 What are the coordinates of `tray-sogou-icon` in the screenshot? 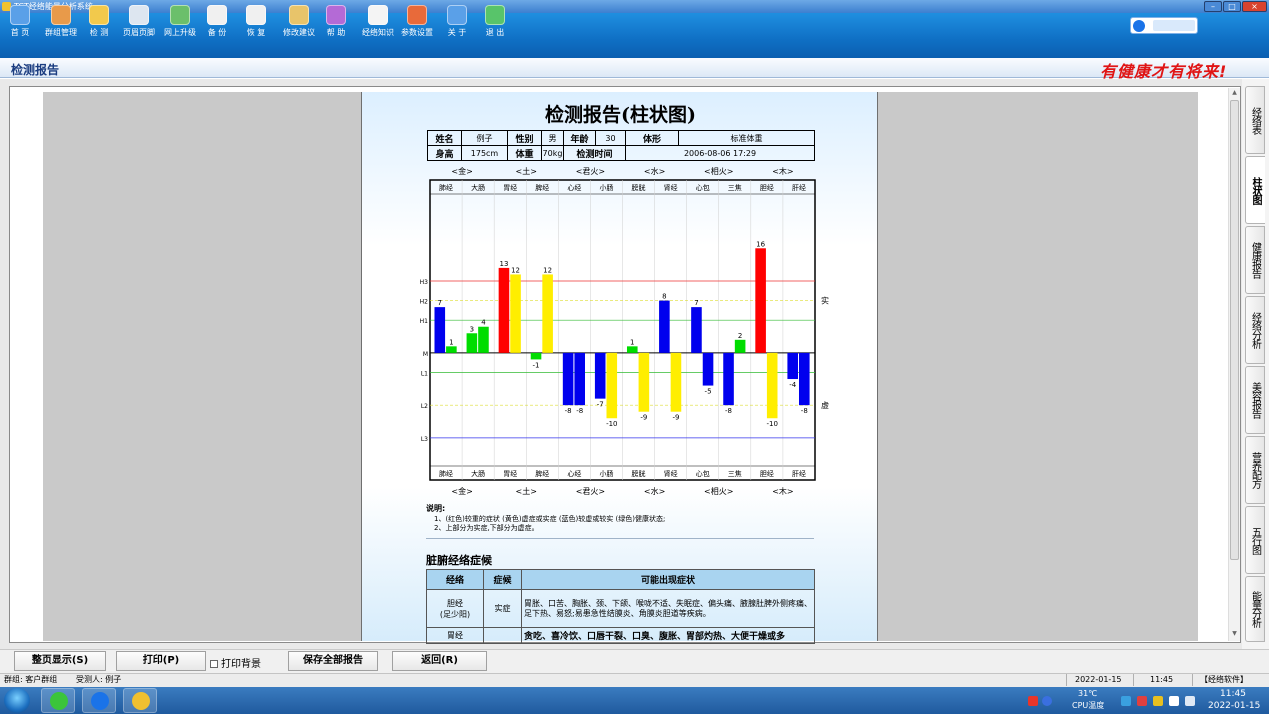 It's located at (1033, 701).